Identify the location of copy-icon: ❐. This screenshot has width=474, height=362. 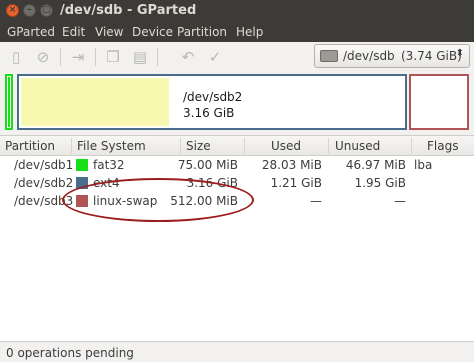
(113, 57).